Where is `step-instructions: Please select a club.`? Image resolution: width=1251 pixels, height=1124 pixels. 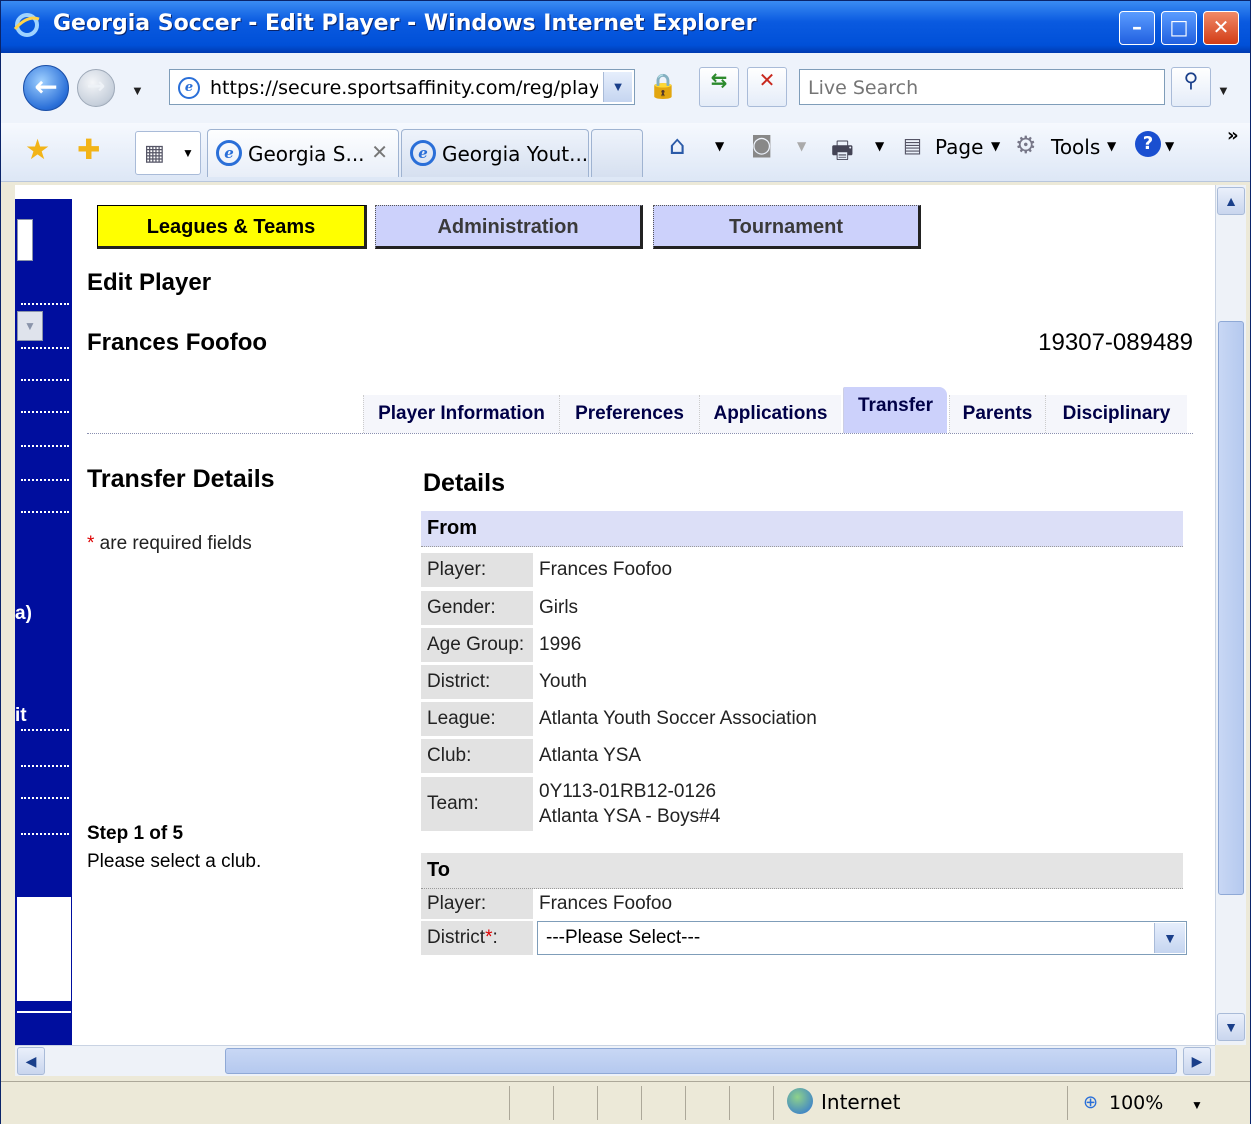 step-instructions: Please select a club. is located at coordinates (174, 861).